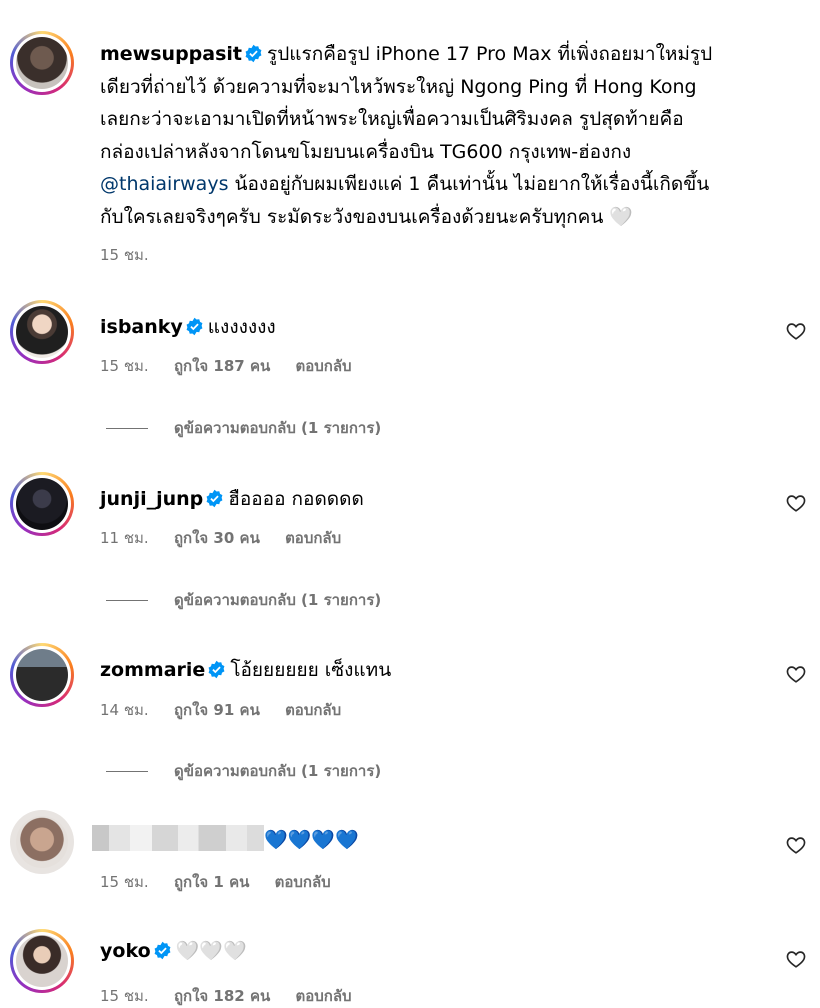  I want to click on comment-username: junji_junp, so click(151, 499).